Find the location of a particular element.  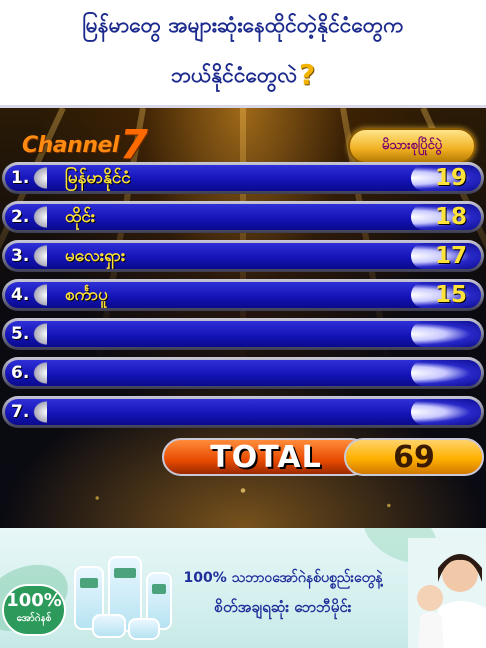

show-logo: မိသားစုပြိုင်ပွဲ is located at coordinates (412, 146).